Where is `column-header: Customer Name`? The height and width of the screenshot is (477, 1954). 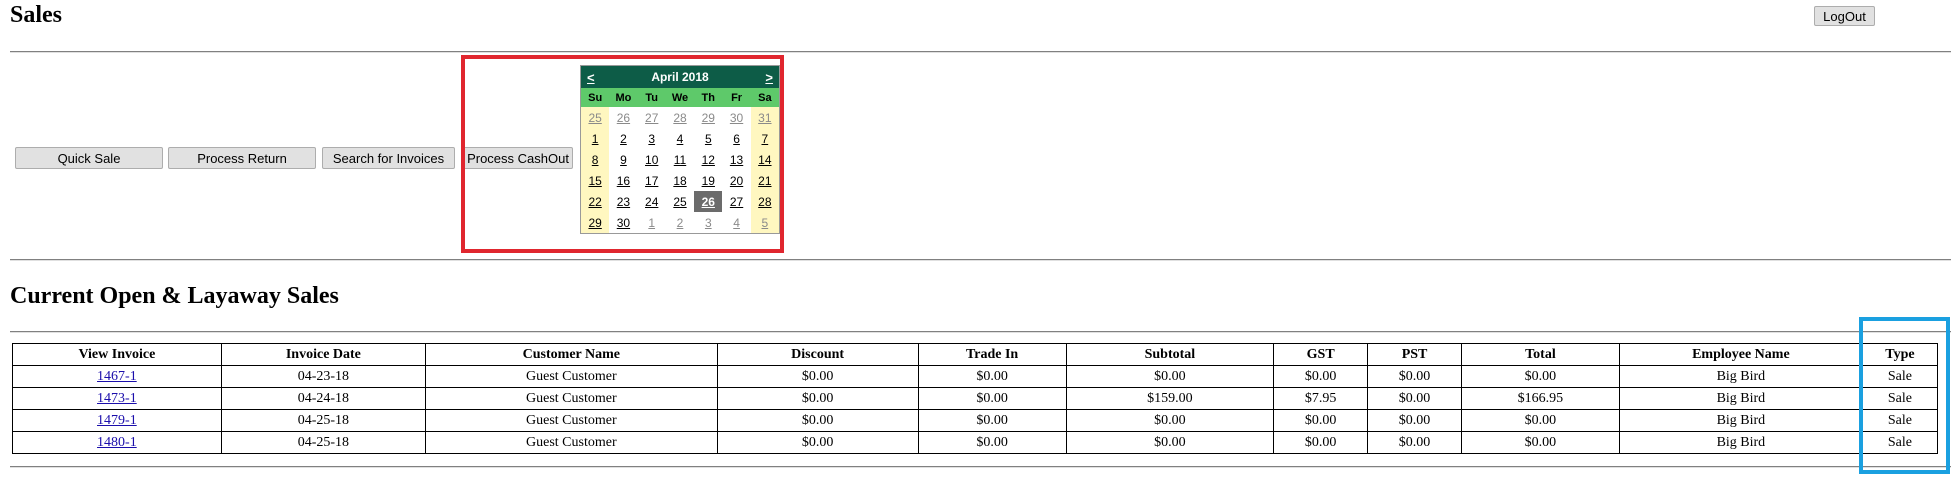
column-header: Customer Name is located at coordinates (571, 354).